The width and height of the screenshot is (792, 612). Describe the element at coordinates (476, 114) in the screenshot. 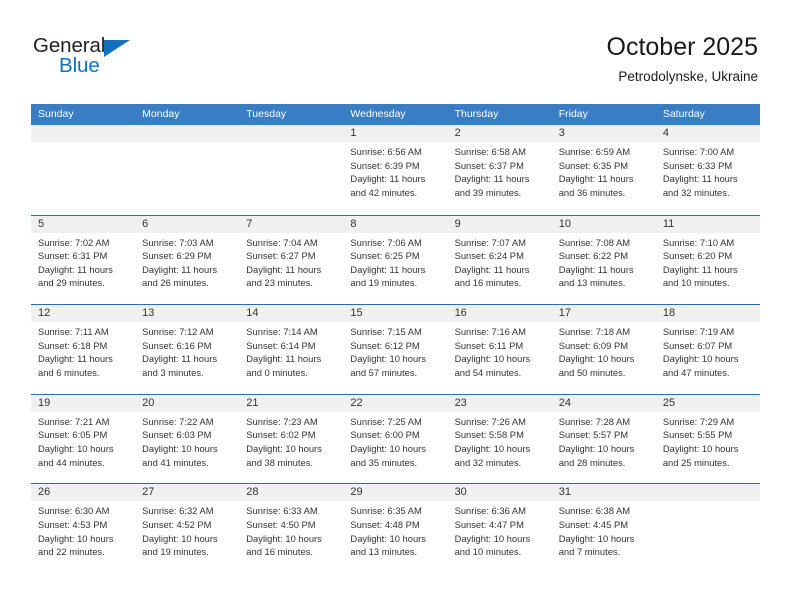

I see `weekday-header-thursday: Thursday` at that location.